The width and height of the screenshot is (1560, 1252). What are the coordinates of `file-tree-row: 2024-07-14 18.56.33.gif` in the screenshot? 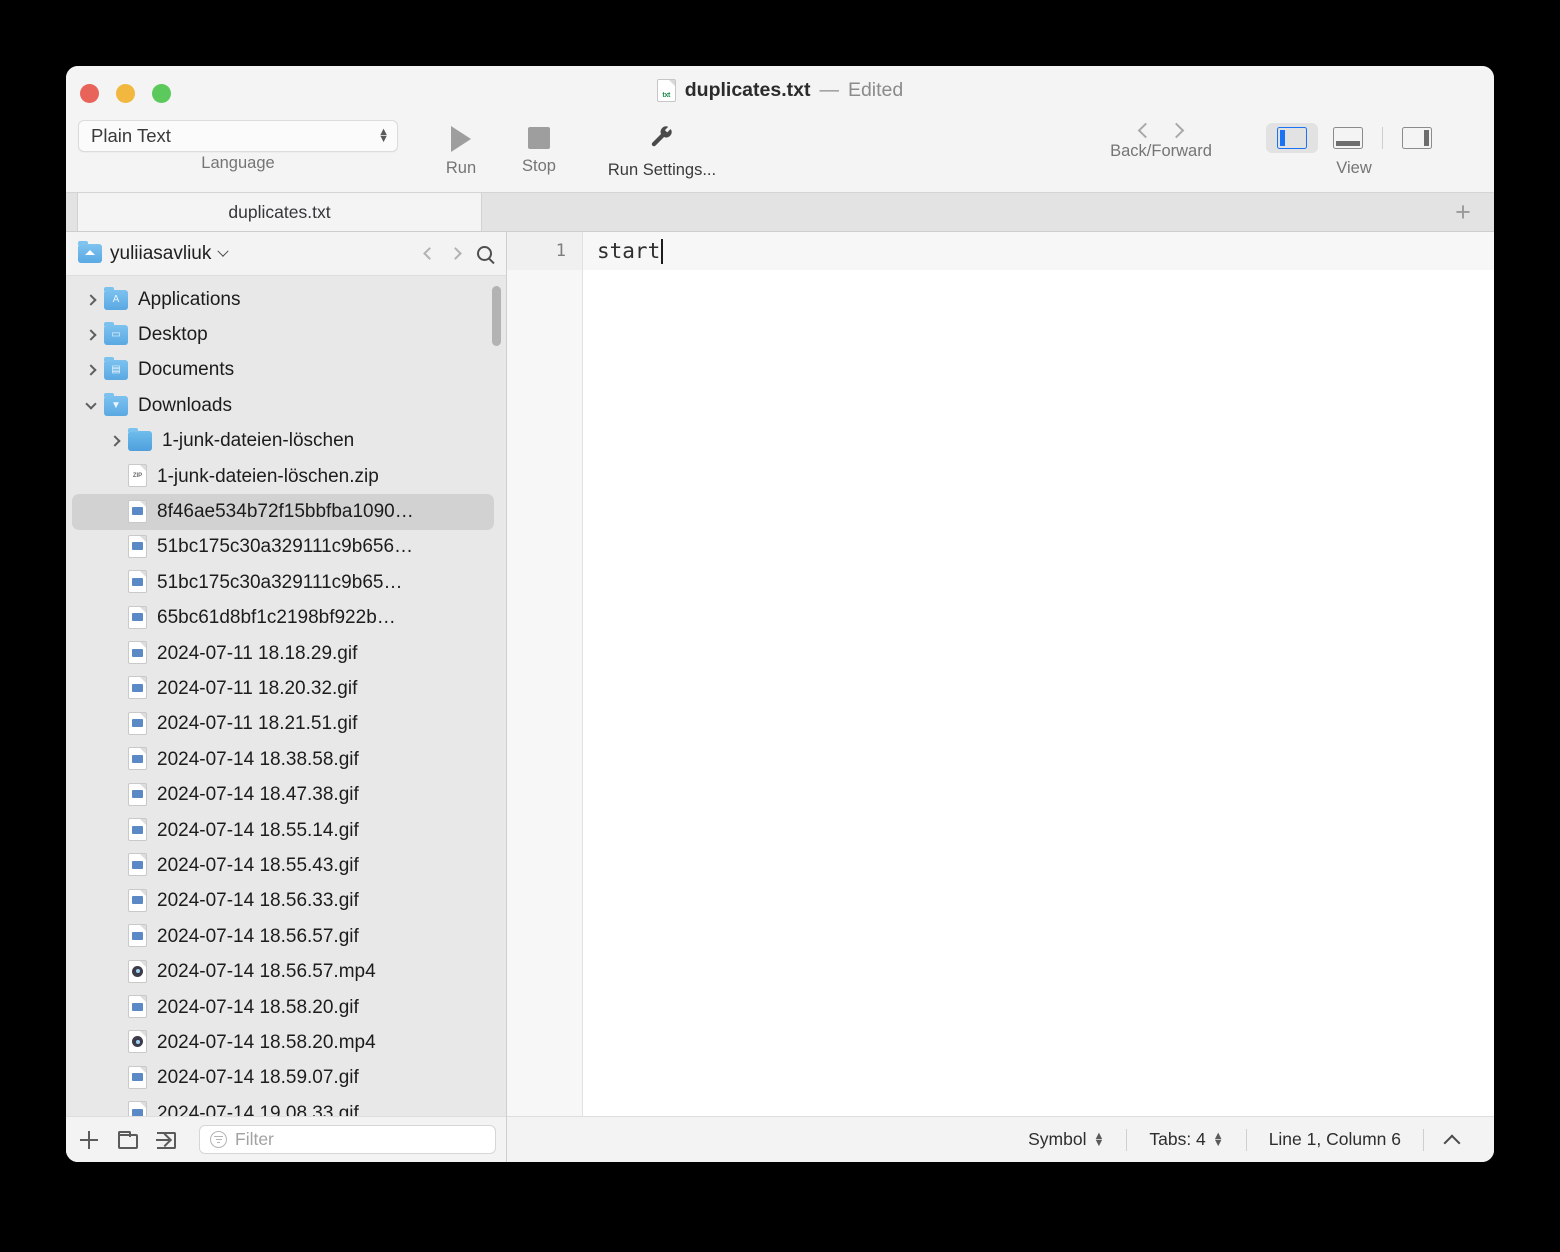 It's located at (286, 901).